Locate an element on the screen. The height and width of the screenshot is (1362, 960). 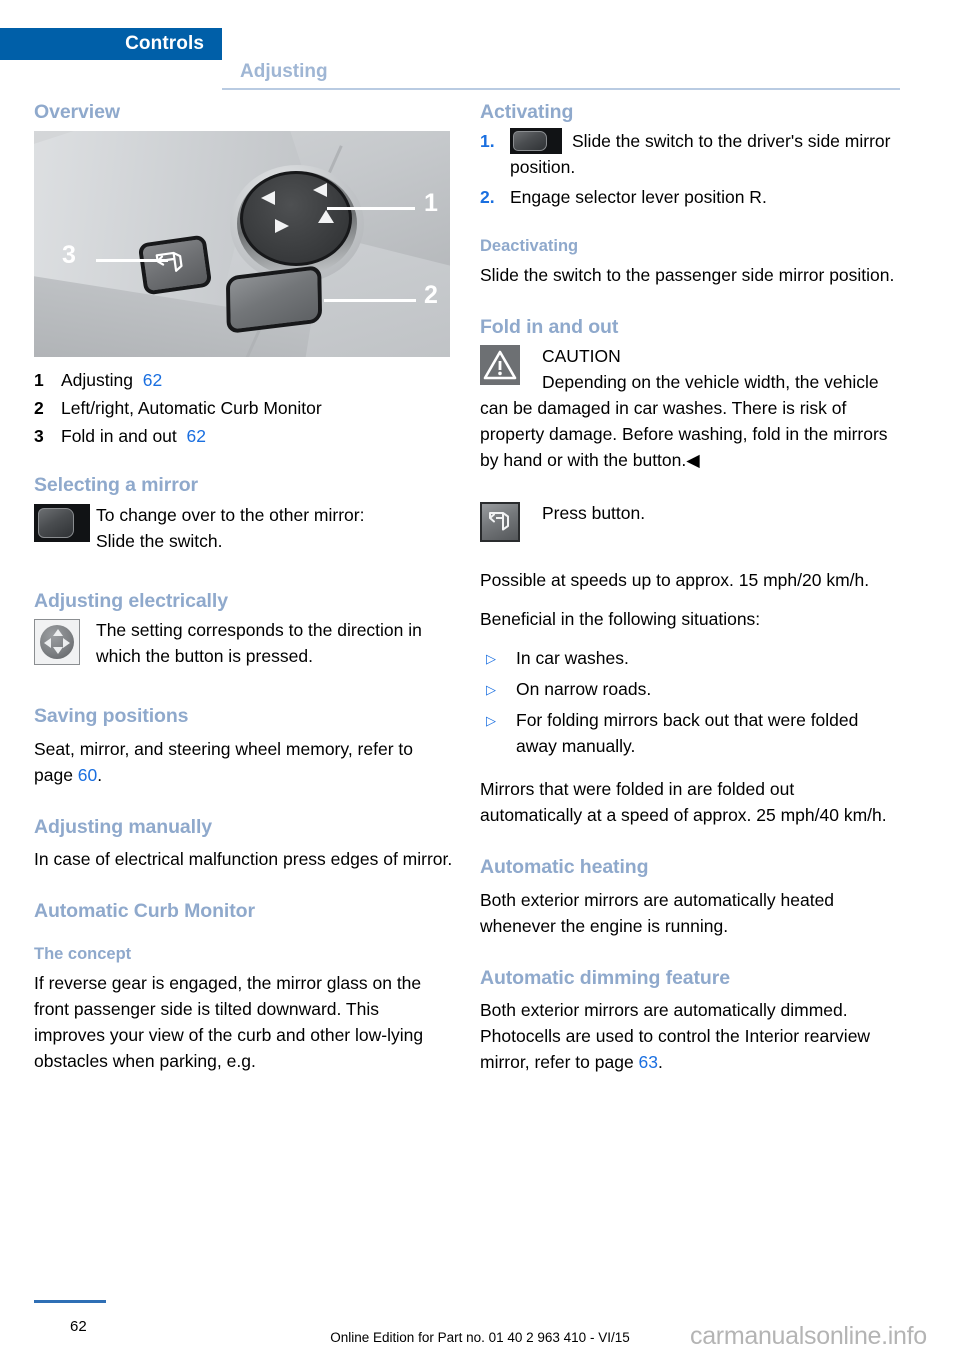
list-item: ▷ On narrow roads. is located at coordinates (690, 690).